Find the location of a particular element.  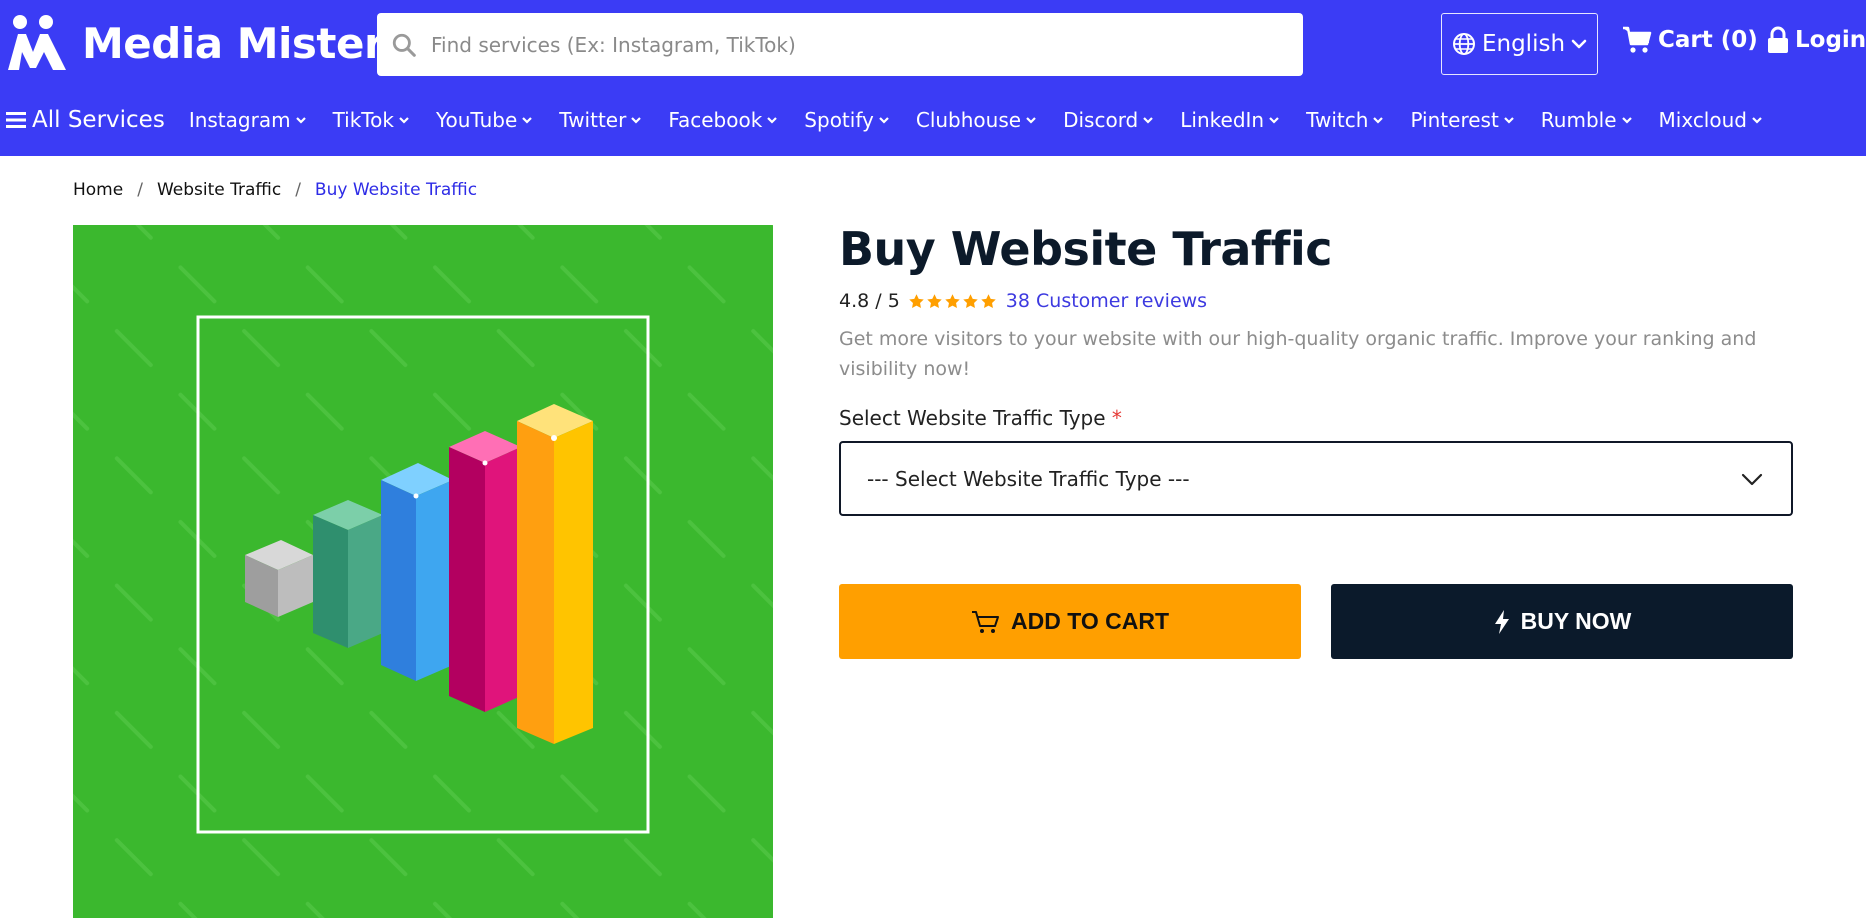

language-selector: English is located at coordinates (1519, 44).